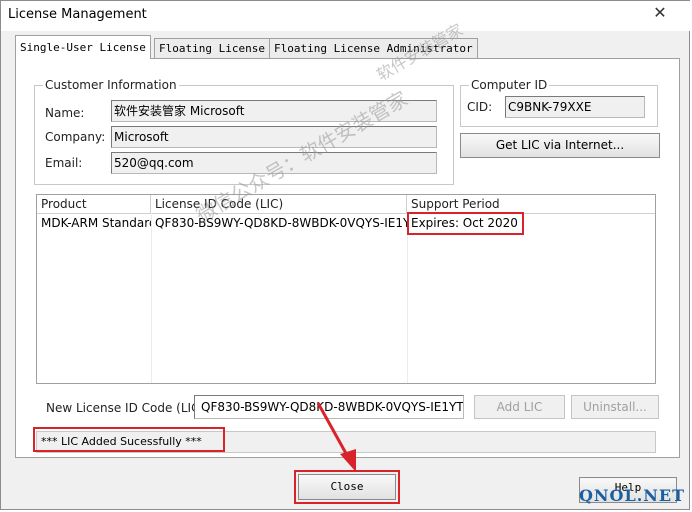 Image resolution: width=692 pixels, height=512 pixels. Describe the element at coordinates (347, 487) in the screenshot. I see `highlight-box-close` at that location.